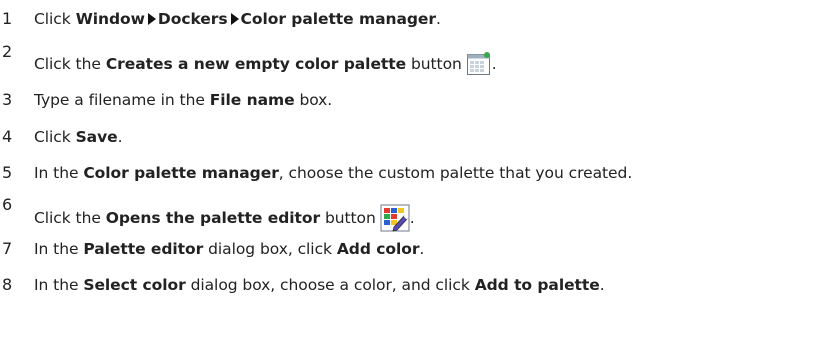  I want to click on palette-editor-icon, so click(395, 218).